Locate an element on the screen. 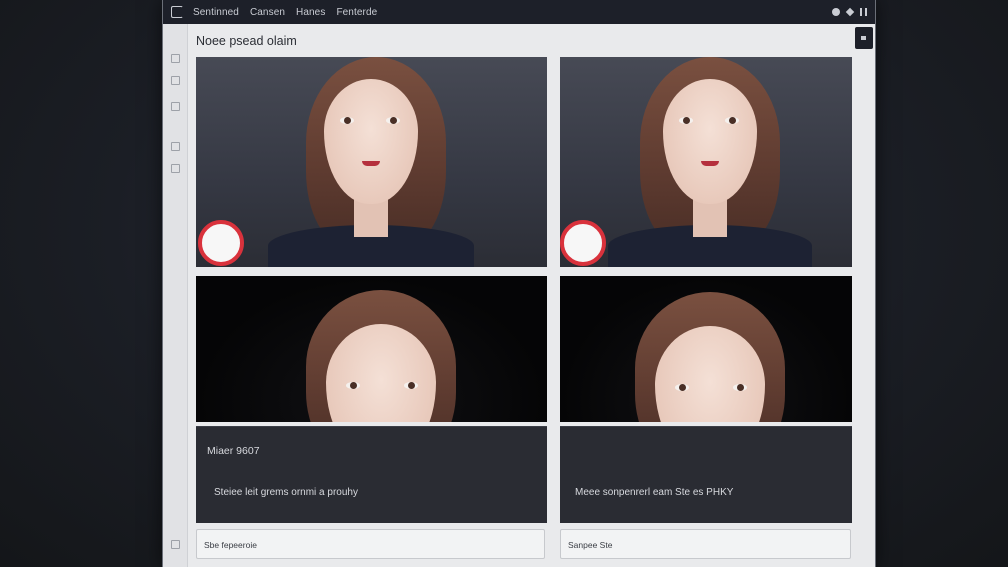  nav-item-fenterde: Fenterde is located at coordinates (356, 12).